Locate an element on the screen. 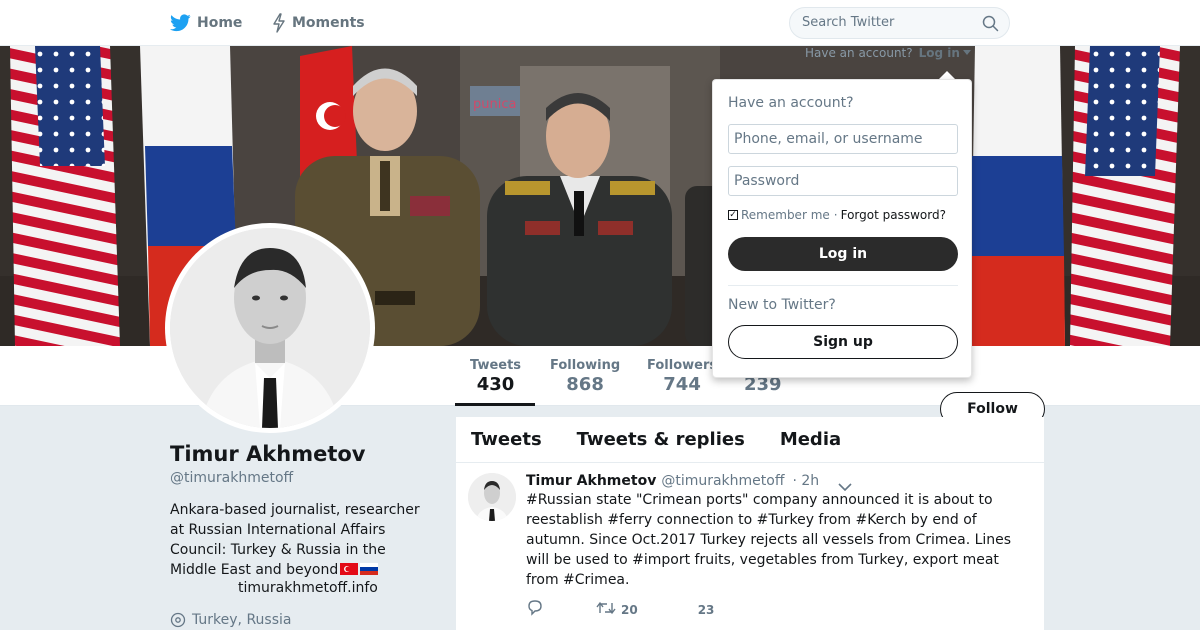 The width and height of the screenshot is (1200, 630). signup-button: Sign up is located at coordinates (843, 342).